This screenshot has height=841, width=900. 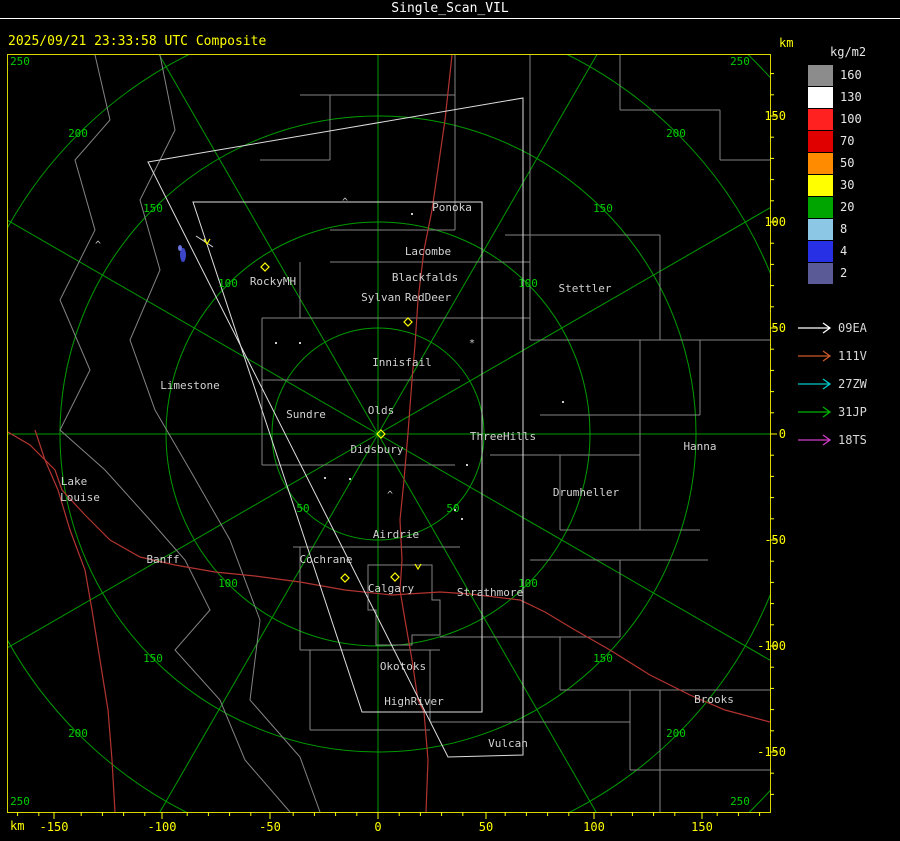 I want to click on right-axis-label: -100, so click(x=771, y=646).